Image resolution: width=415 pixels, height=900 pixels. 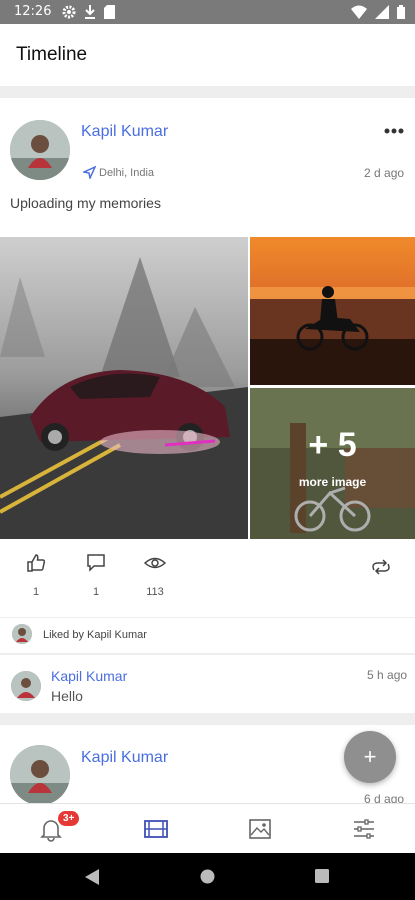 I want to click on post-caption: Uploading my memories, so click(x=85, y=203).